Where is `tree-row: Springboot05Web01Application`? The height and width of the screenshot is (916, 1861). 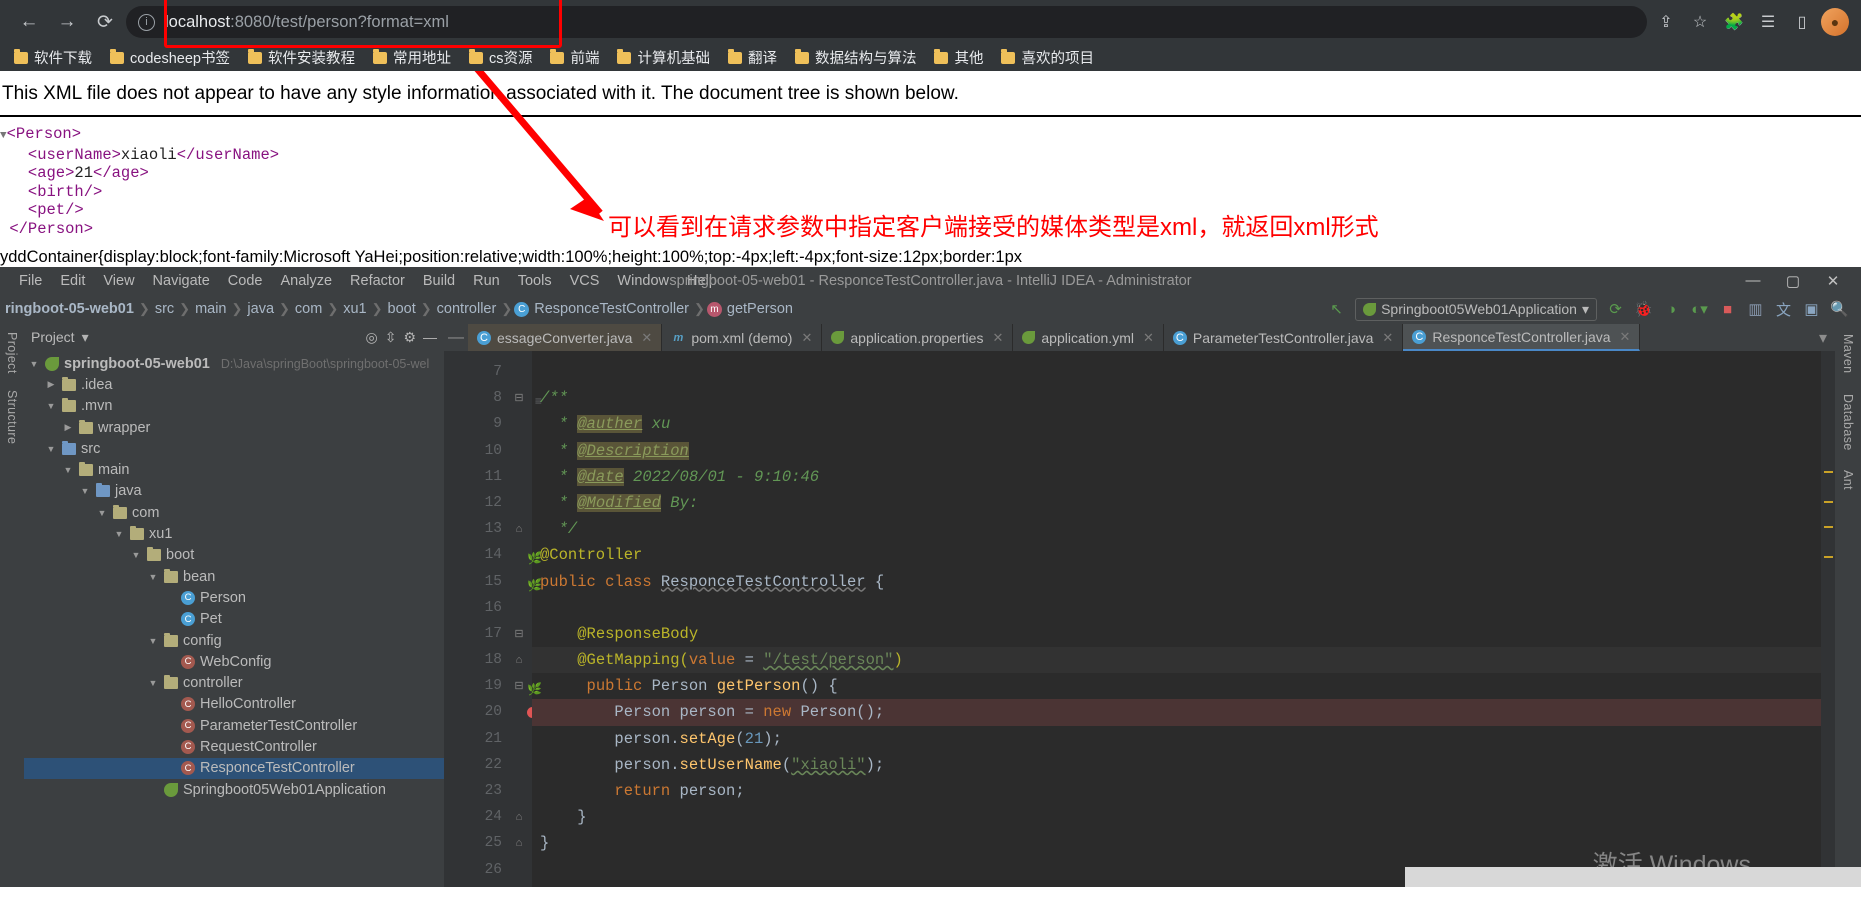
tree-row: Springboot05Web01Application is located at coordinates (234, 789).